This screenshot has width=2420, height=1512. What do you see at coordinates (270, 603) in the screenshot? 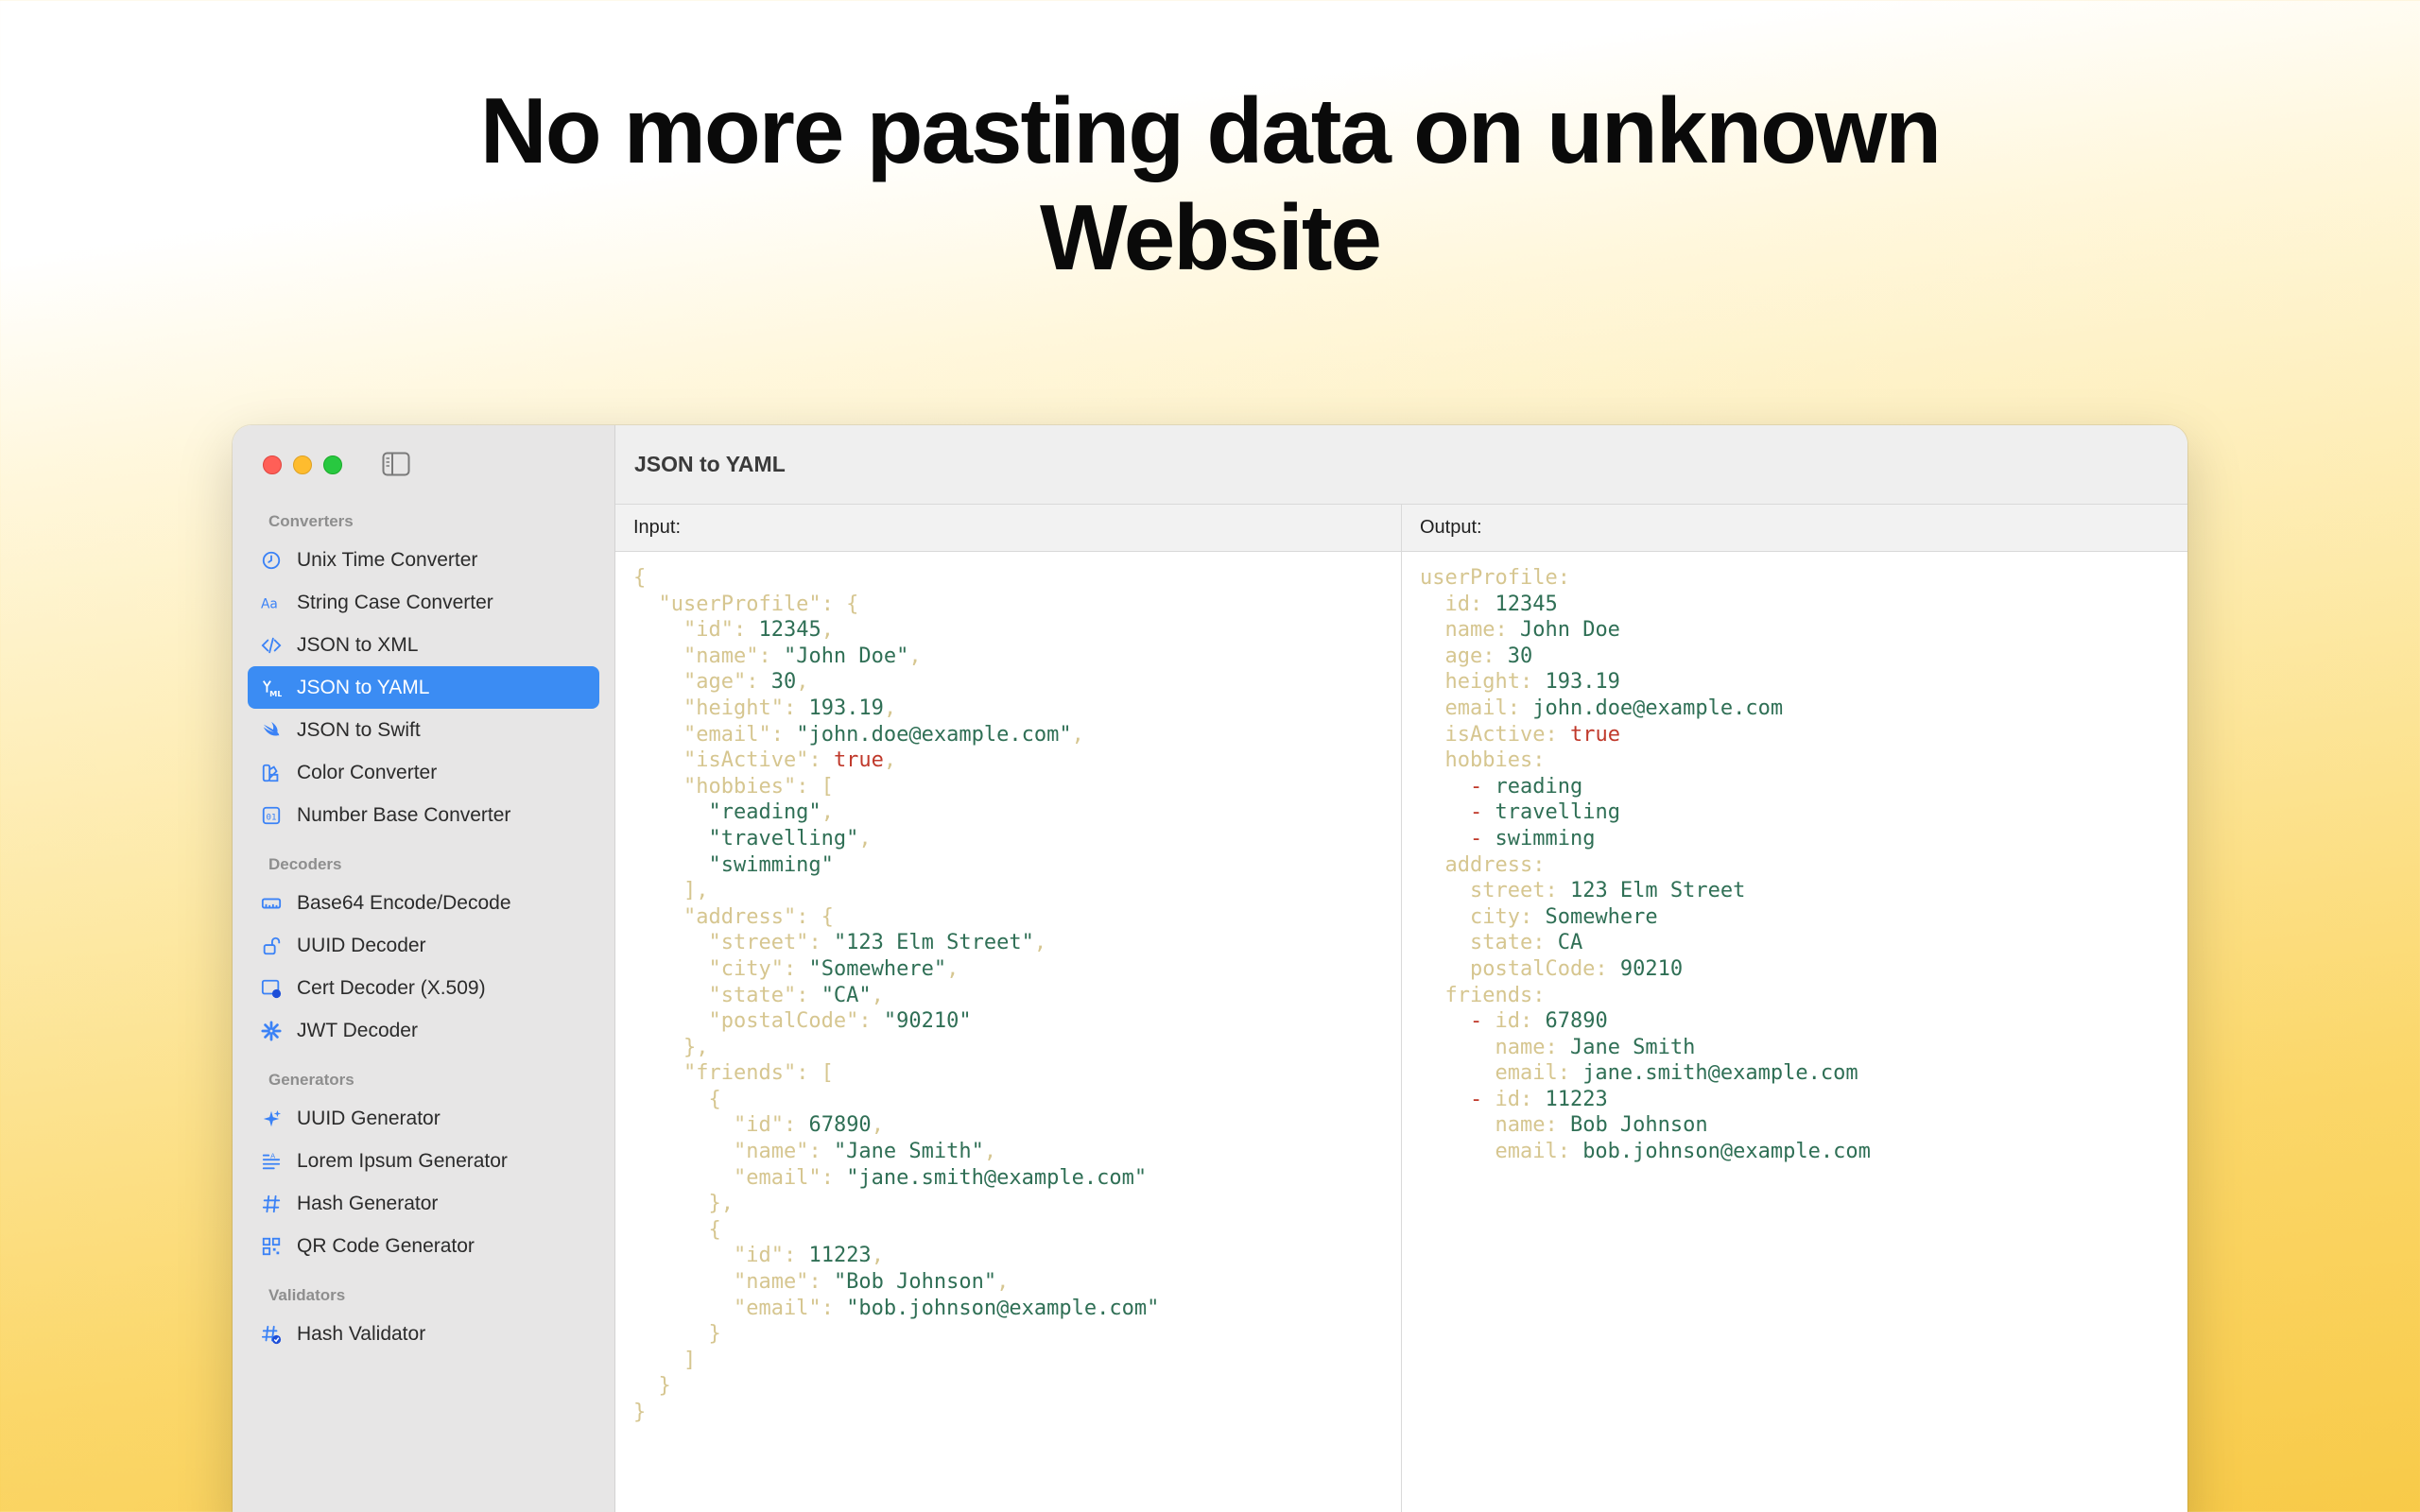
I see `svg-text: Aa` at bounding box center [270, 603].